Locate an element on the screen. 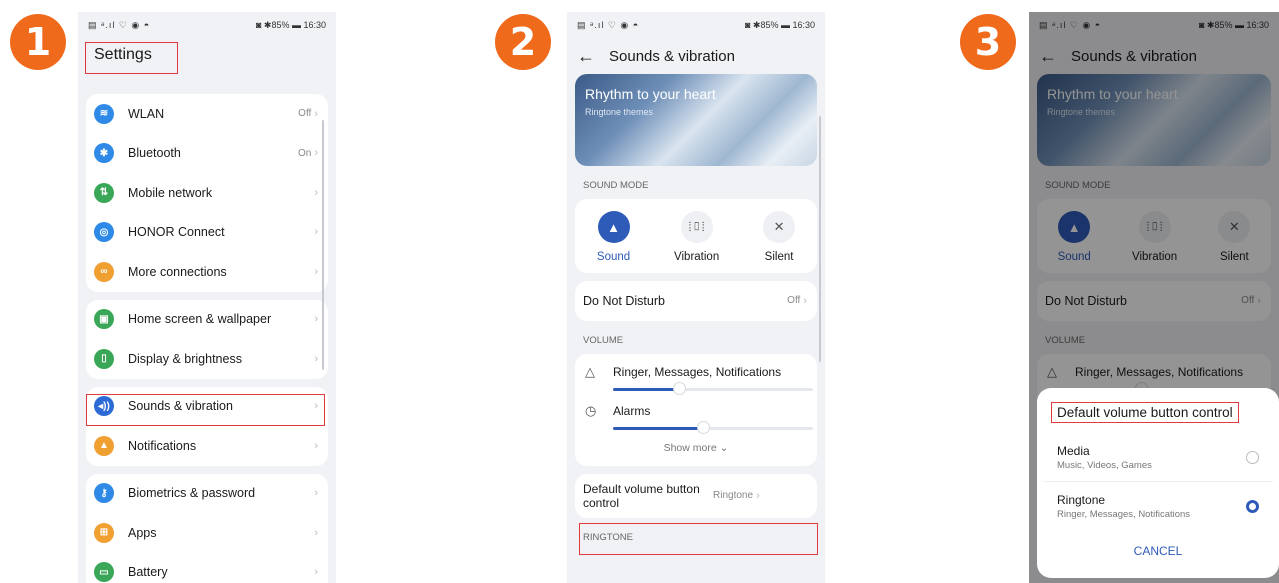 Image resolution: width=1279 pixels, height=583 pixels. settings-row-label: Home screen & wallpaper is located at coordinates (200, 319).